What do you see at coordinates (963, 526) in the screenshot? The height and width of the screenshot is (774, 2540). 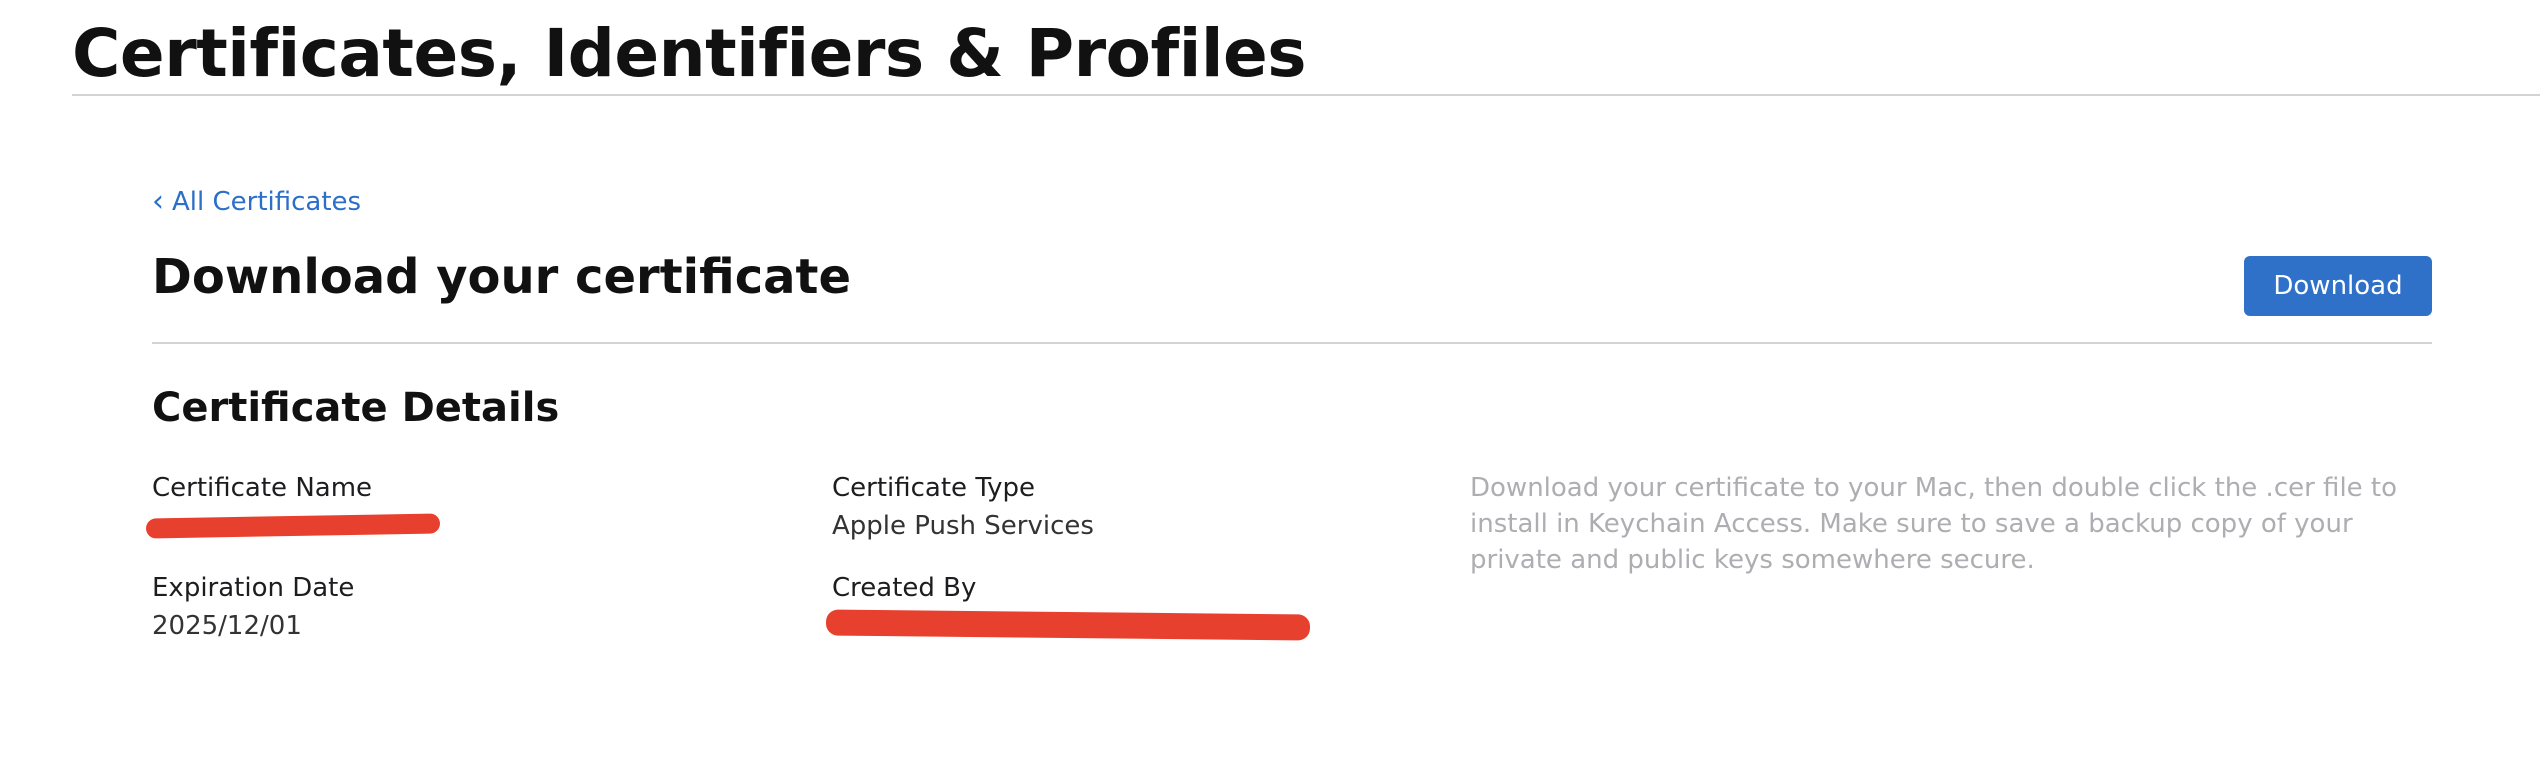 I see `certificate-type-value: Apple Push Services` at bounding box center [963, 526].